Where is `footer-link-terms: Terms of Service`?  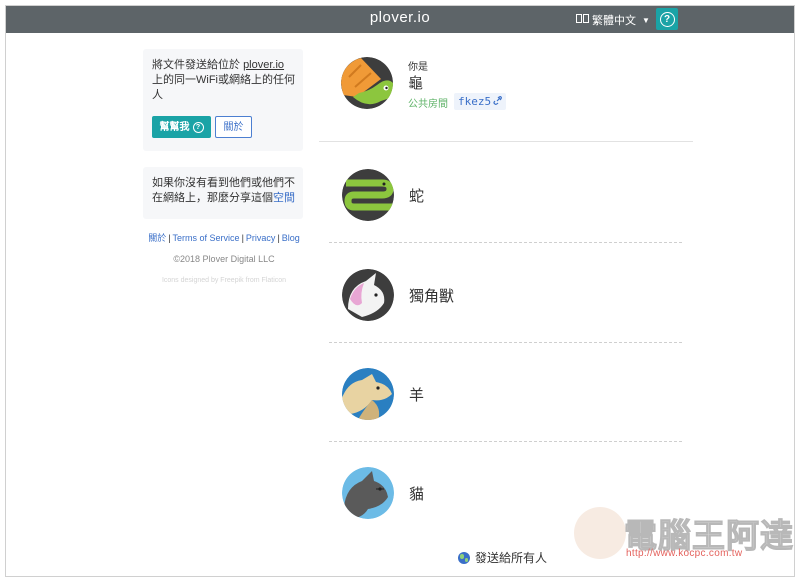
footer-link-terms: Terms of Service is located at coordinates (206, 238).